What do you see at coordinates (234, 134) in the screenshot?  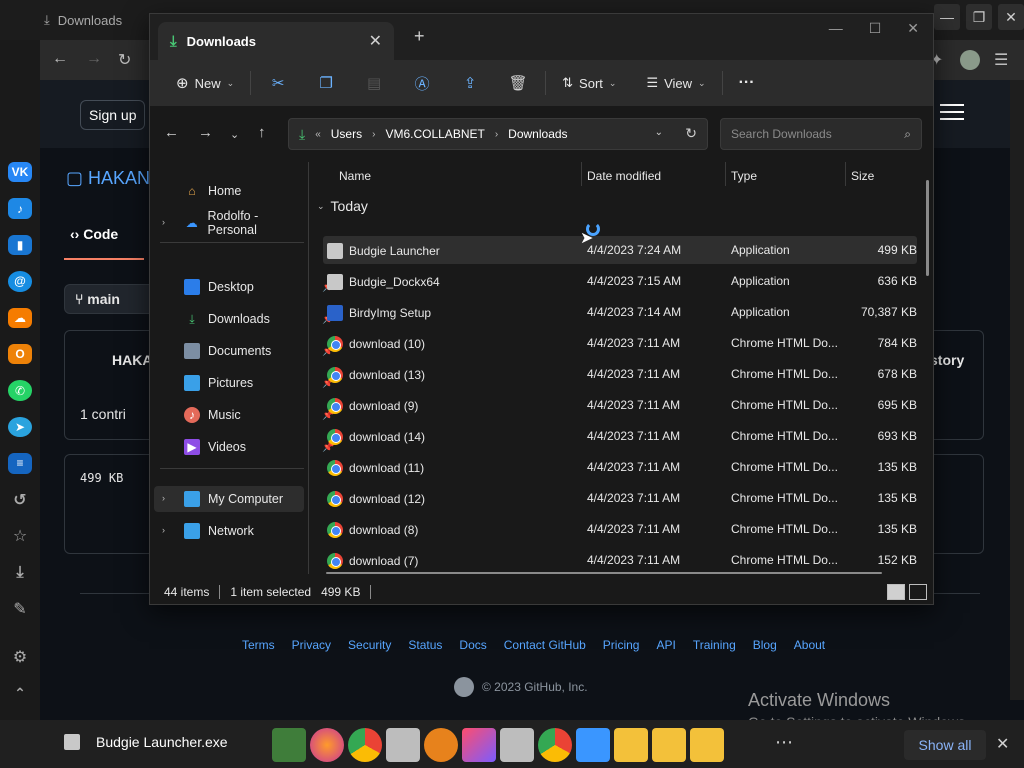 I see `recent-locations-icon: ⌄` at bounding box center [234, 134].